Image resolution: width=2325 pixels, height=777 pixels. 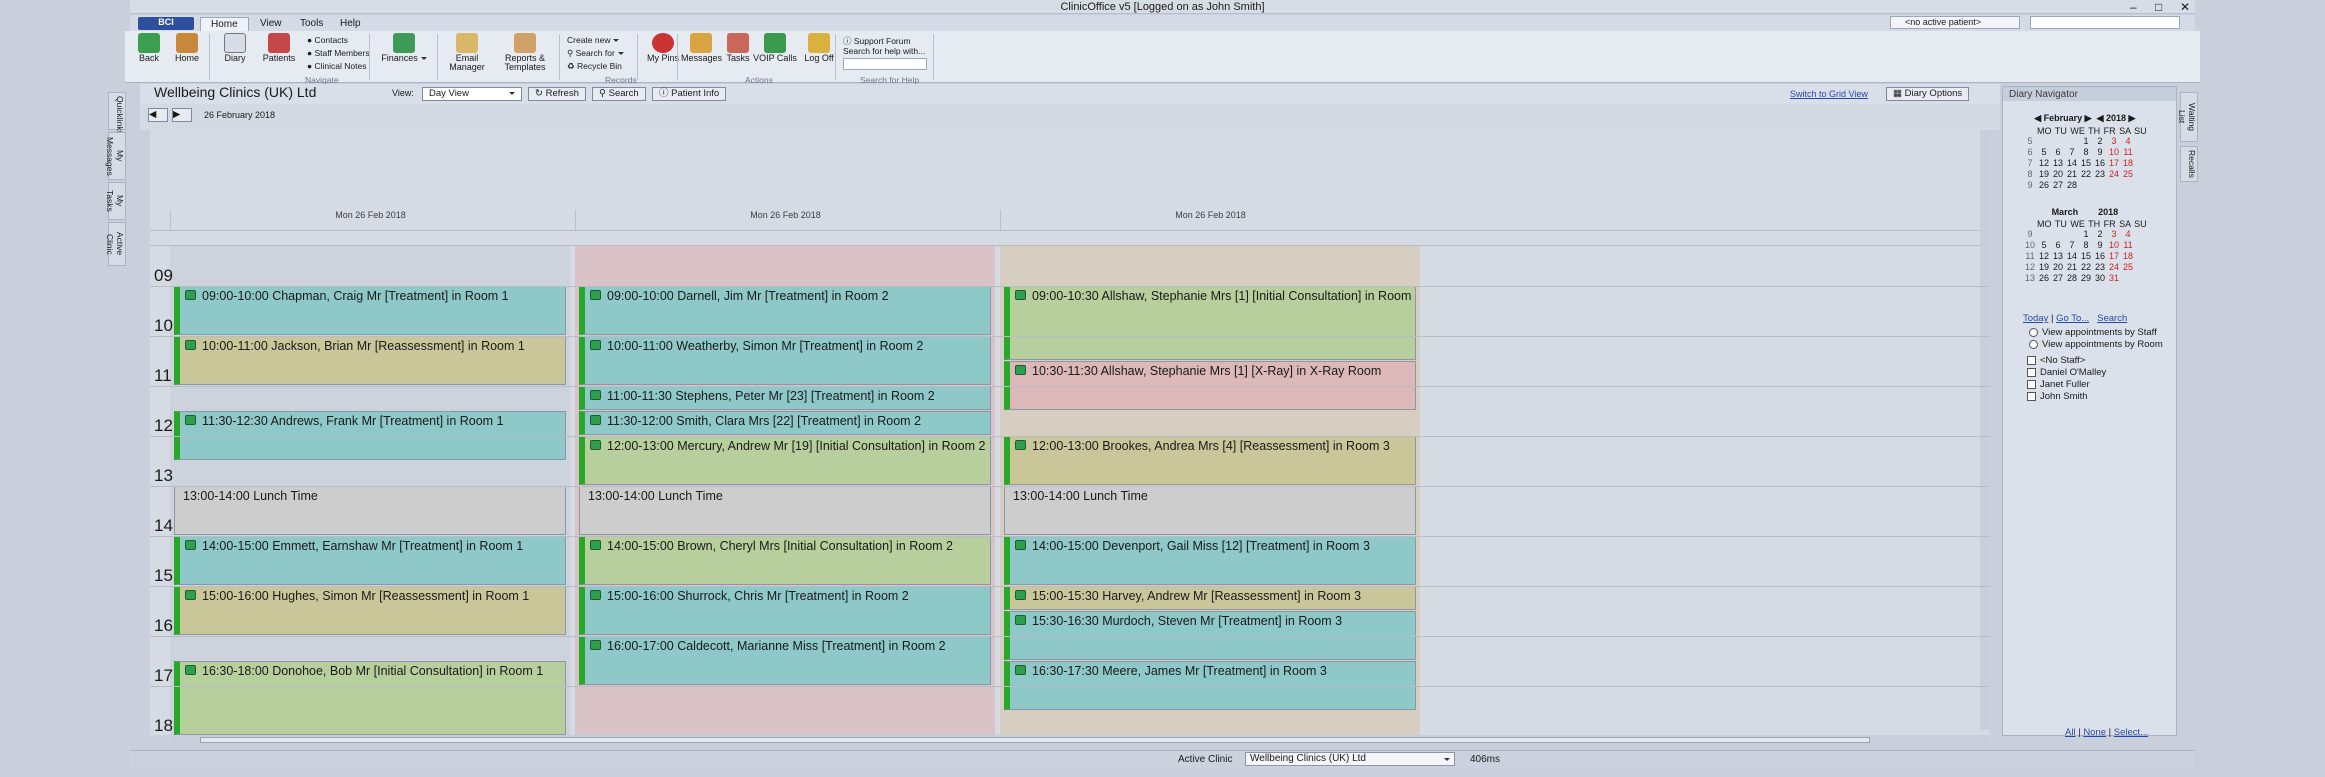 What do you see at coordinates (2128, 152) in the screenshot?
I see `calendar-day: 11` at bounding box center [2128, 152].